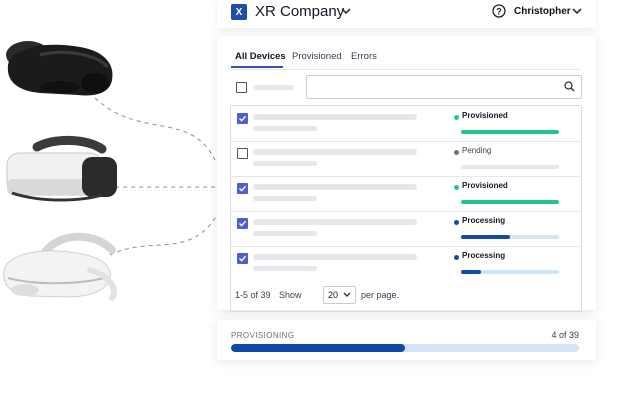 The height and width of the screenshot is (414, 619). Describe the element at coordinates (253, 295) in the screenshot. I see `pagination-range: 1-5 of 39` at that location.